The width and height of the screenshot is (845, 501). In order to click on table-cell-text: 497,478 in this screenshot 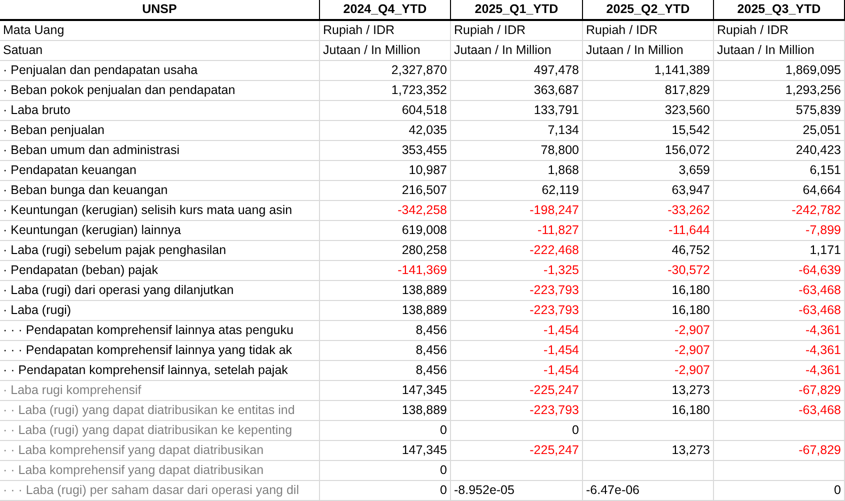, I will do `click(556, 71)`.